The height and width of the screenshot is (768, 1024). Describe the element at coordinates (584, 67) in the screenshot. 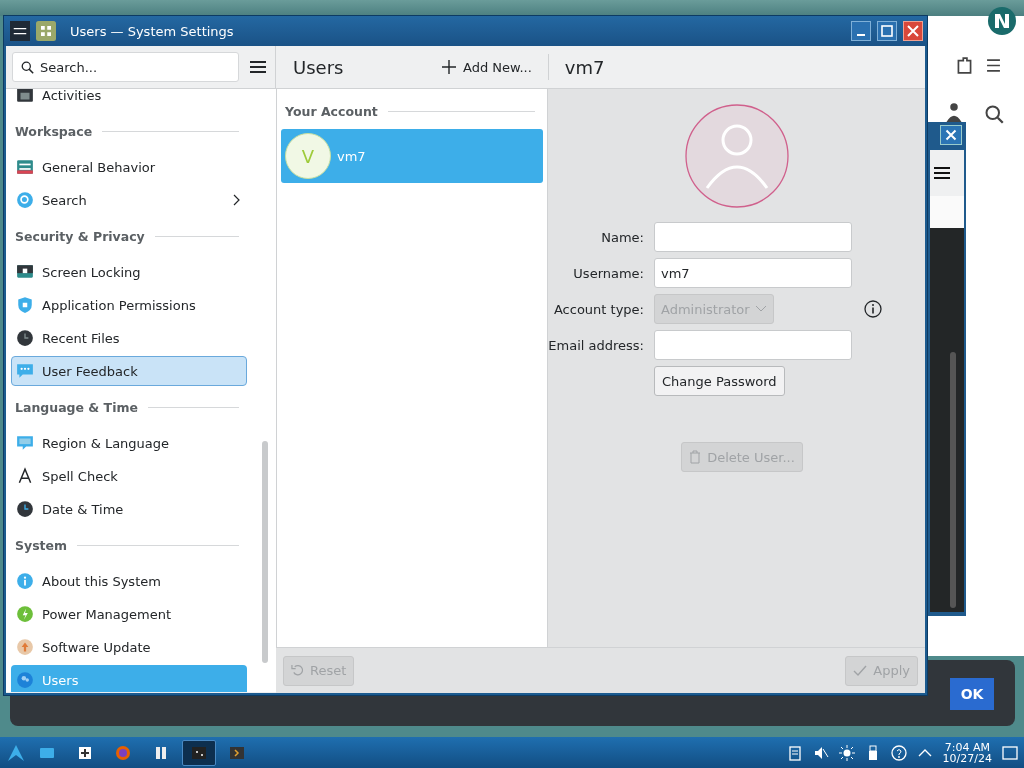

I see `detail-title: vm7` at that location.